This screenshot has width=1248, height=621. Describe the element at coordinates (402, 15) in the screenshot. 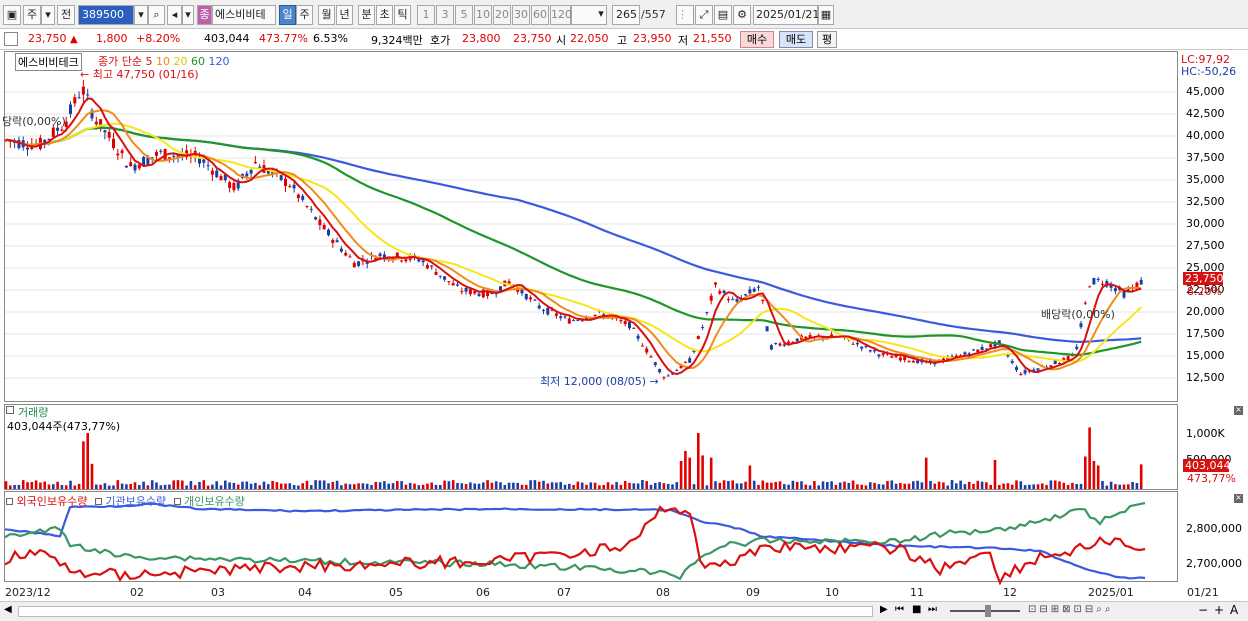

I see `period-button: 틱` at that location.